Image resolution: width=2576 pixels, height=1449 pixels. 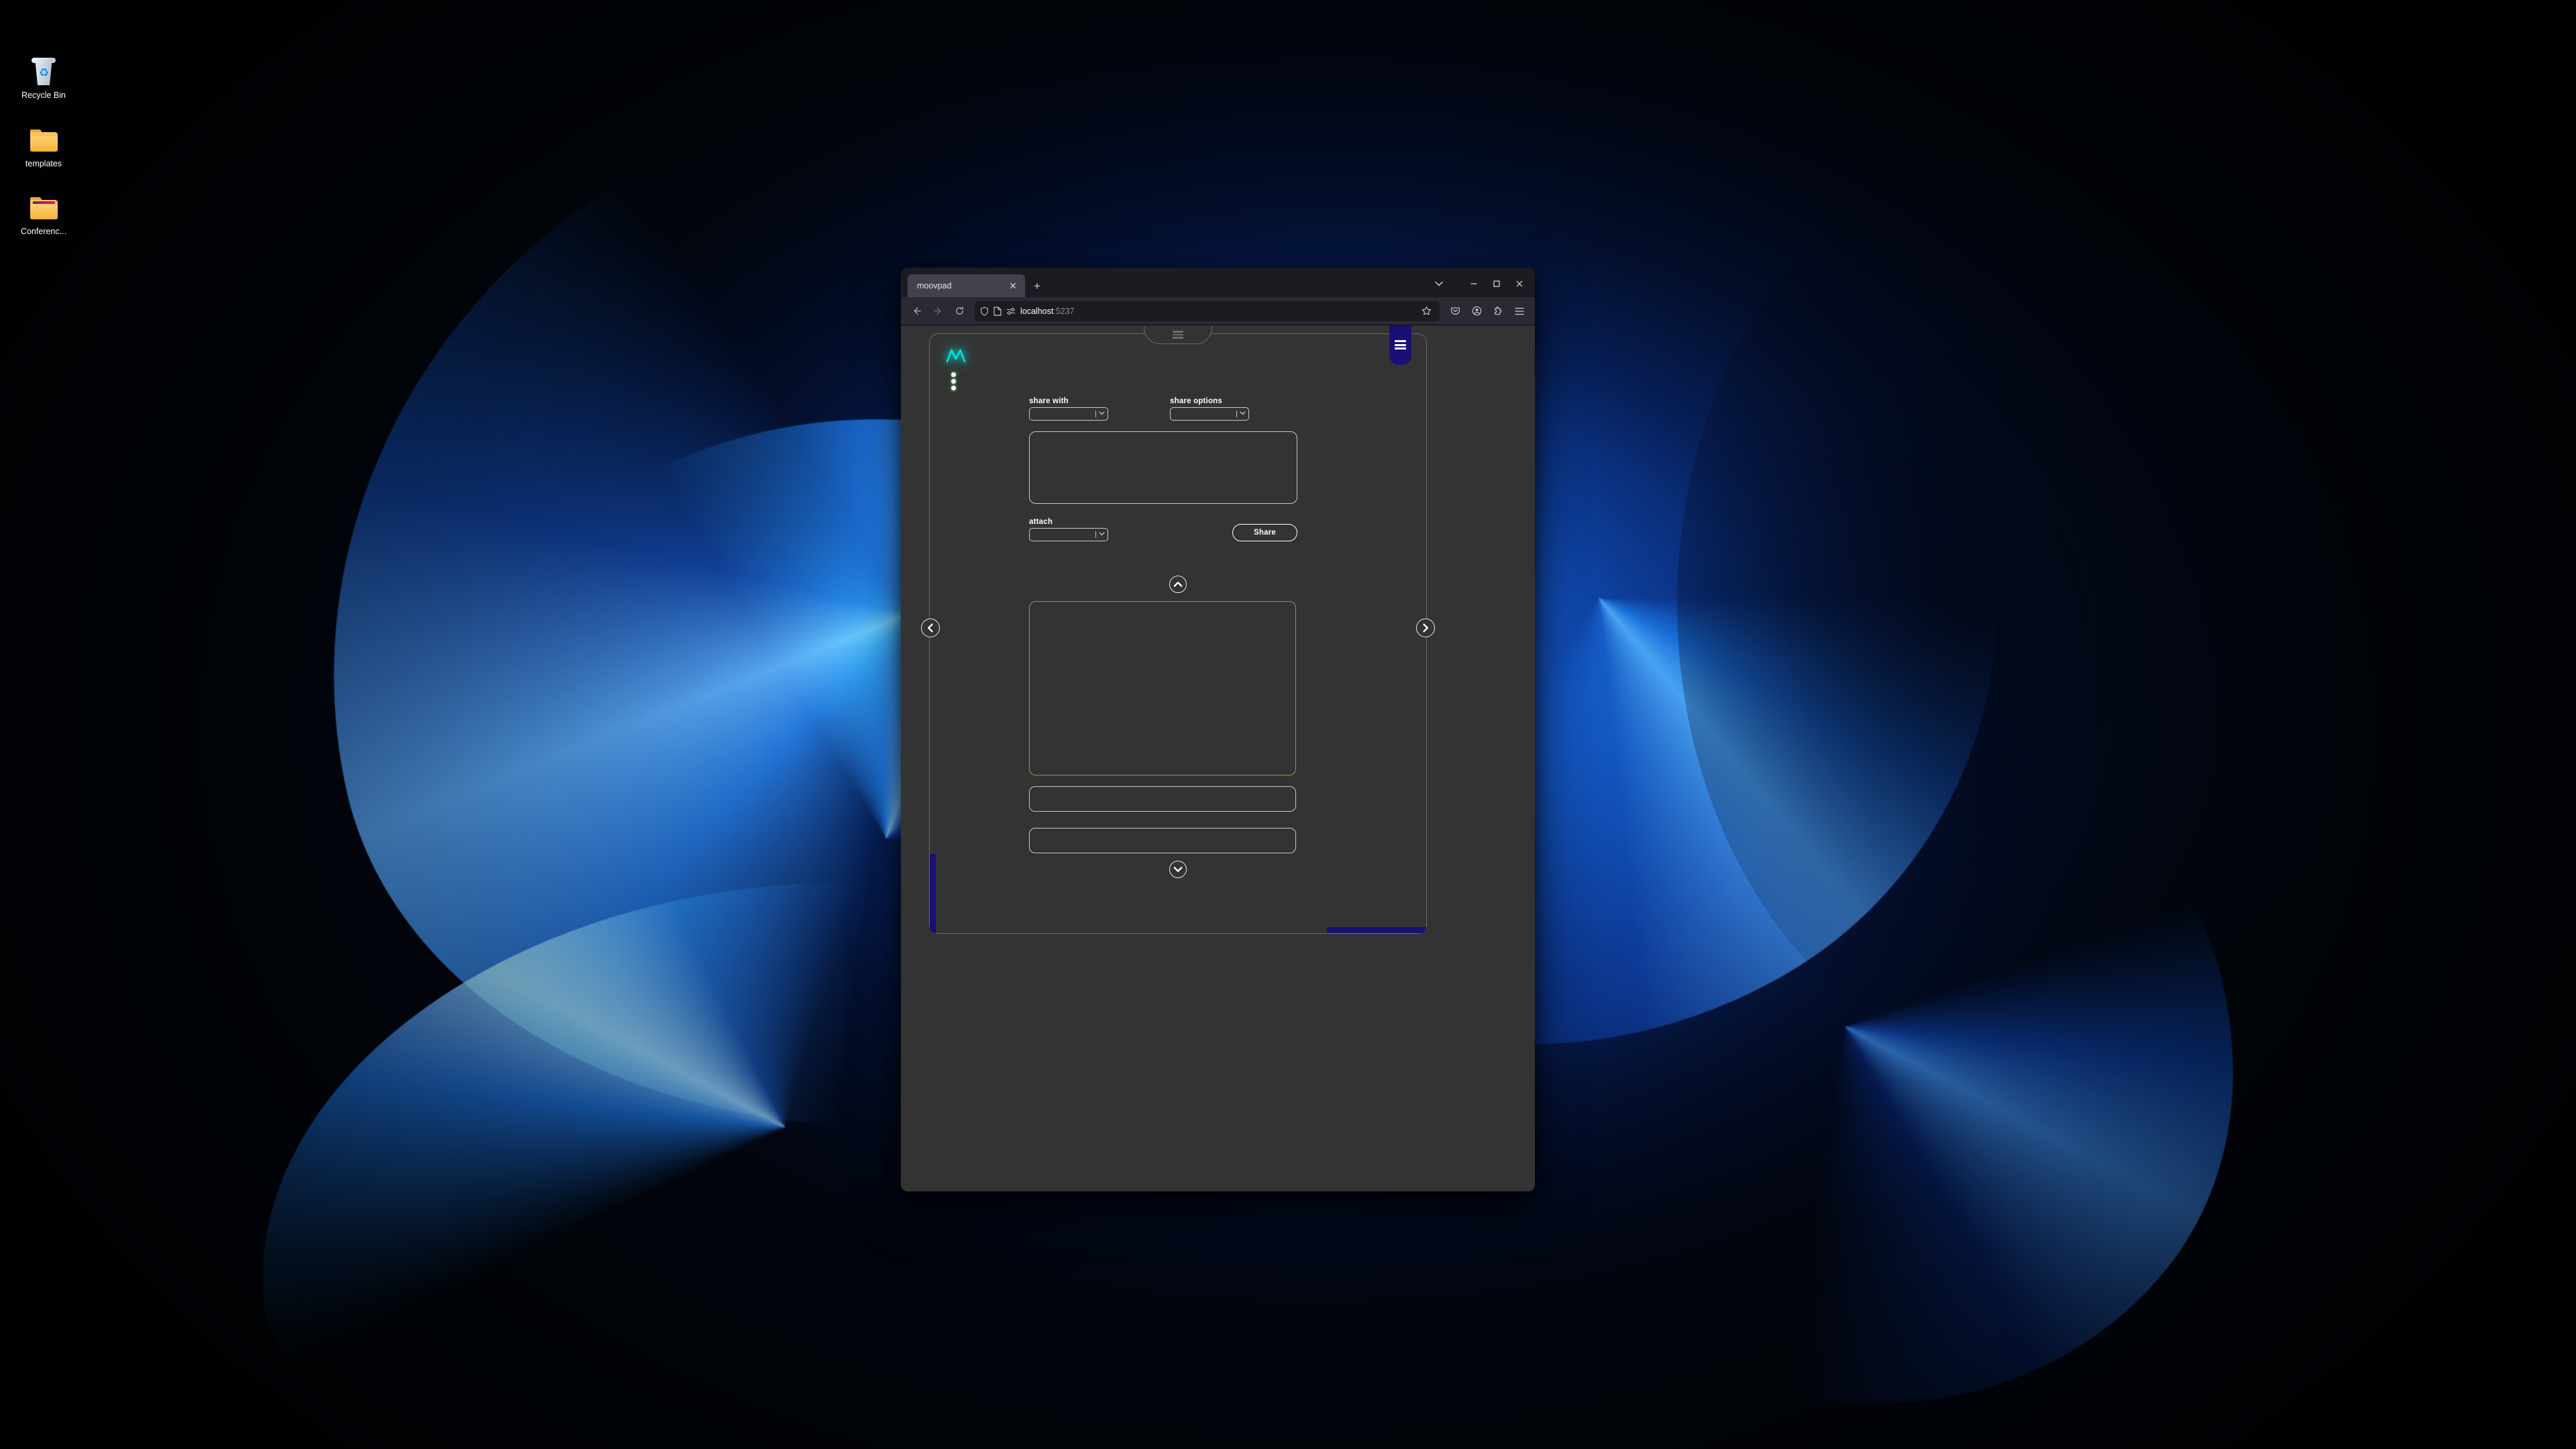 I want to click on account-icon, so click(x=1476, y=311).